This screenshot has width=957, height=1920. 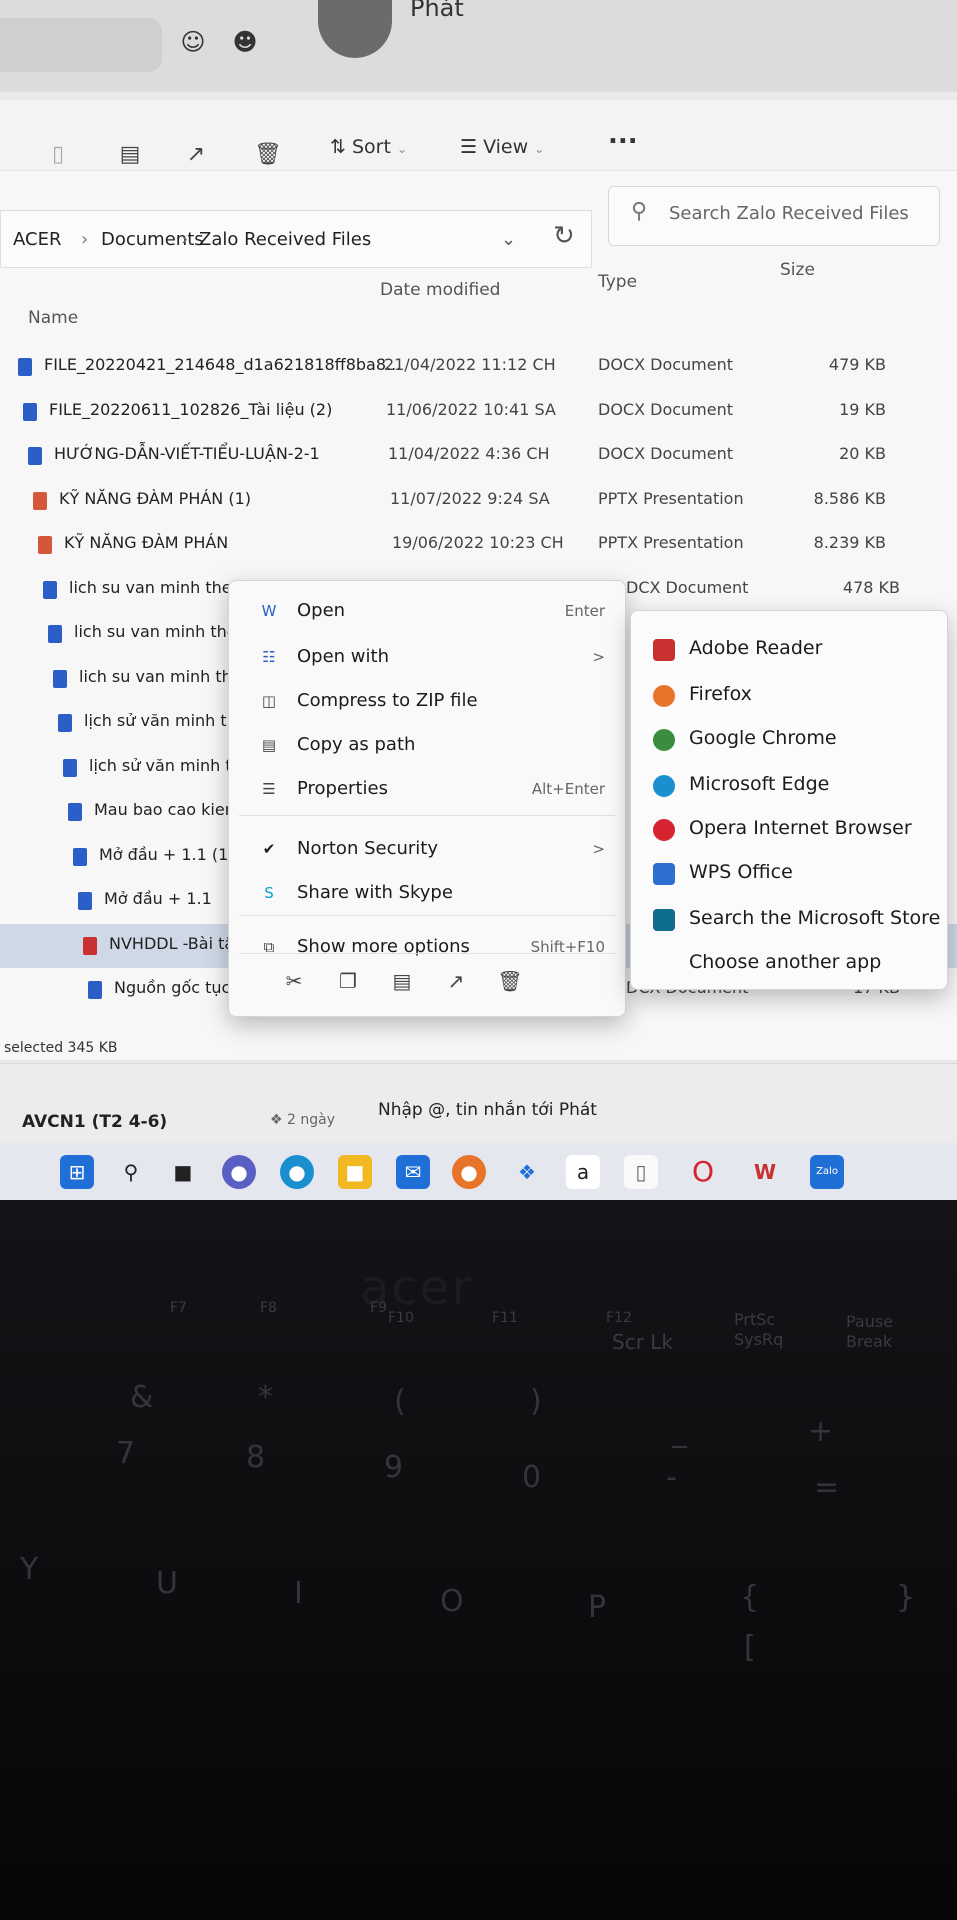 I want to click on key-o: O, so click(x=452, y=1601).